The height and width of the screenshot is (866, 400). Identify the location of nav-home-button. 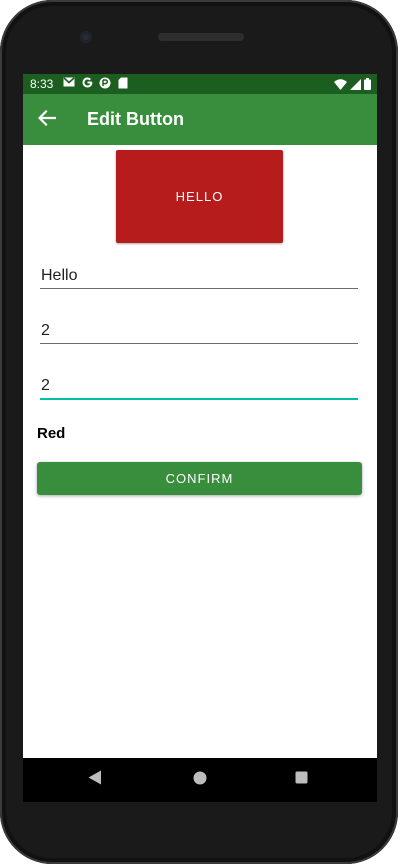
(200, 780).